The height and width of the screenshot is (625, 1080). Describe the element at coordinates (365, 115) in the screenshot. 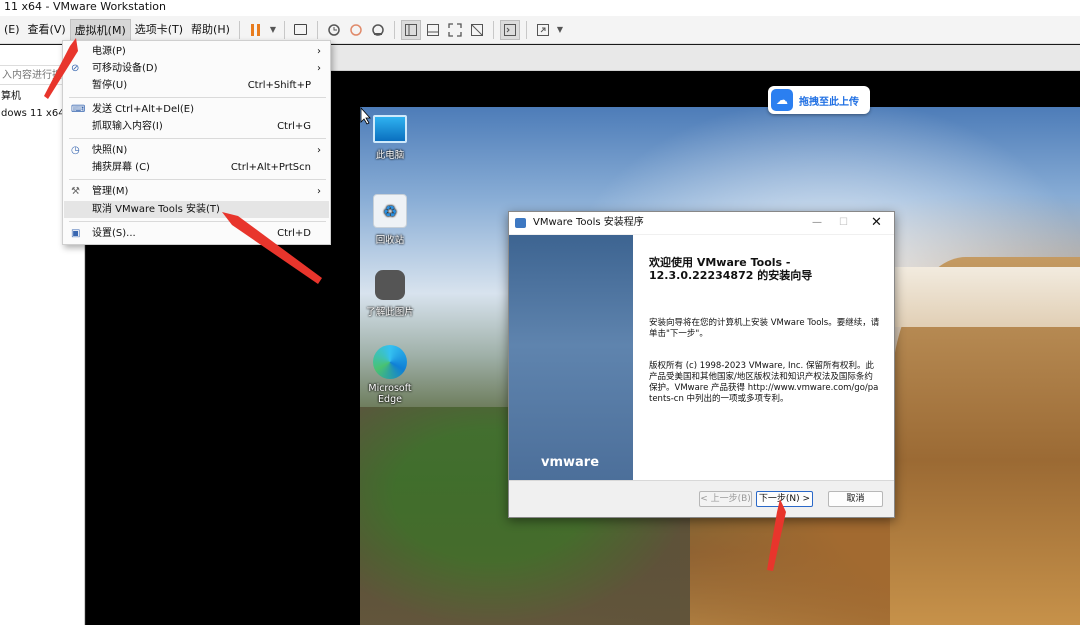

I see `mouse-cursor-icon` at that location.